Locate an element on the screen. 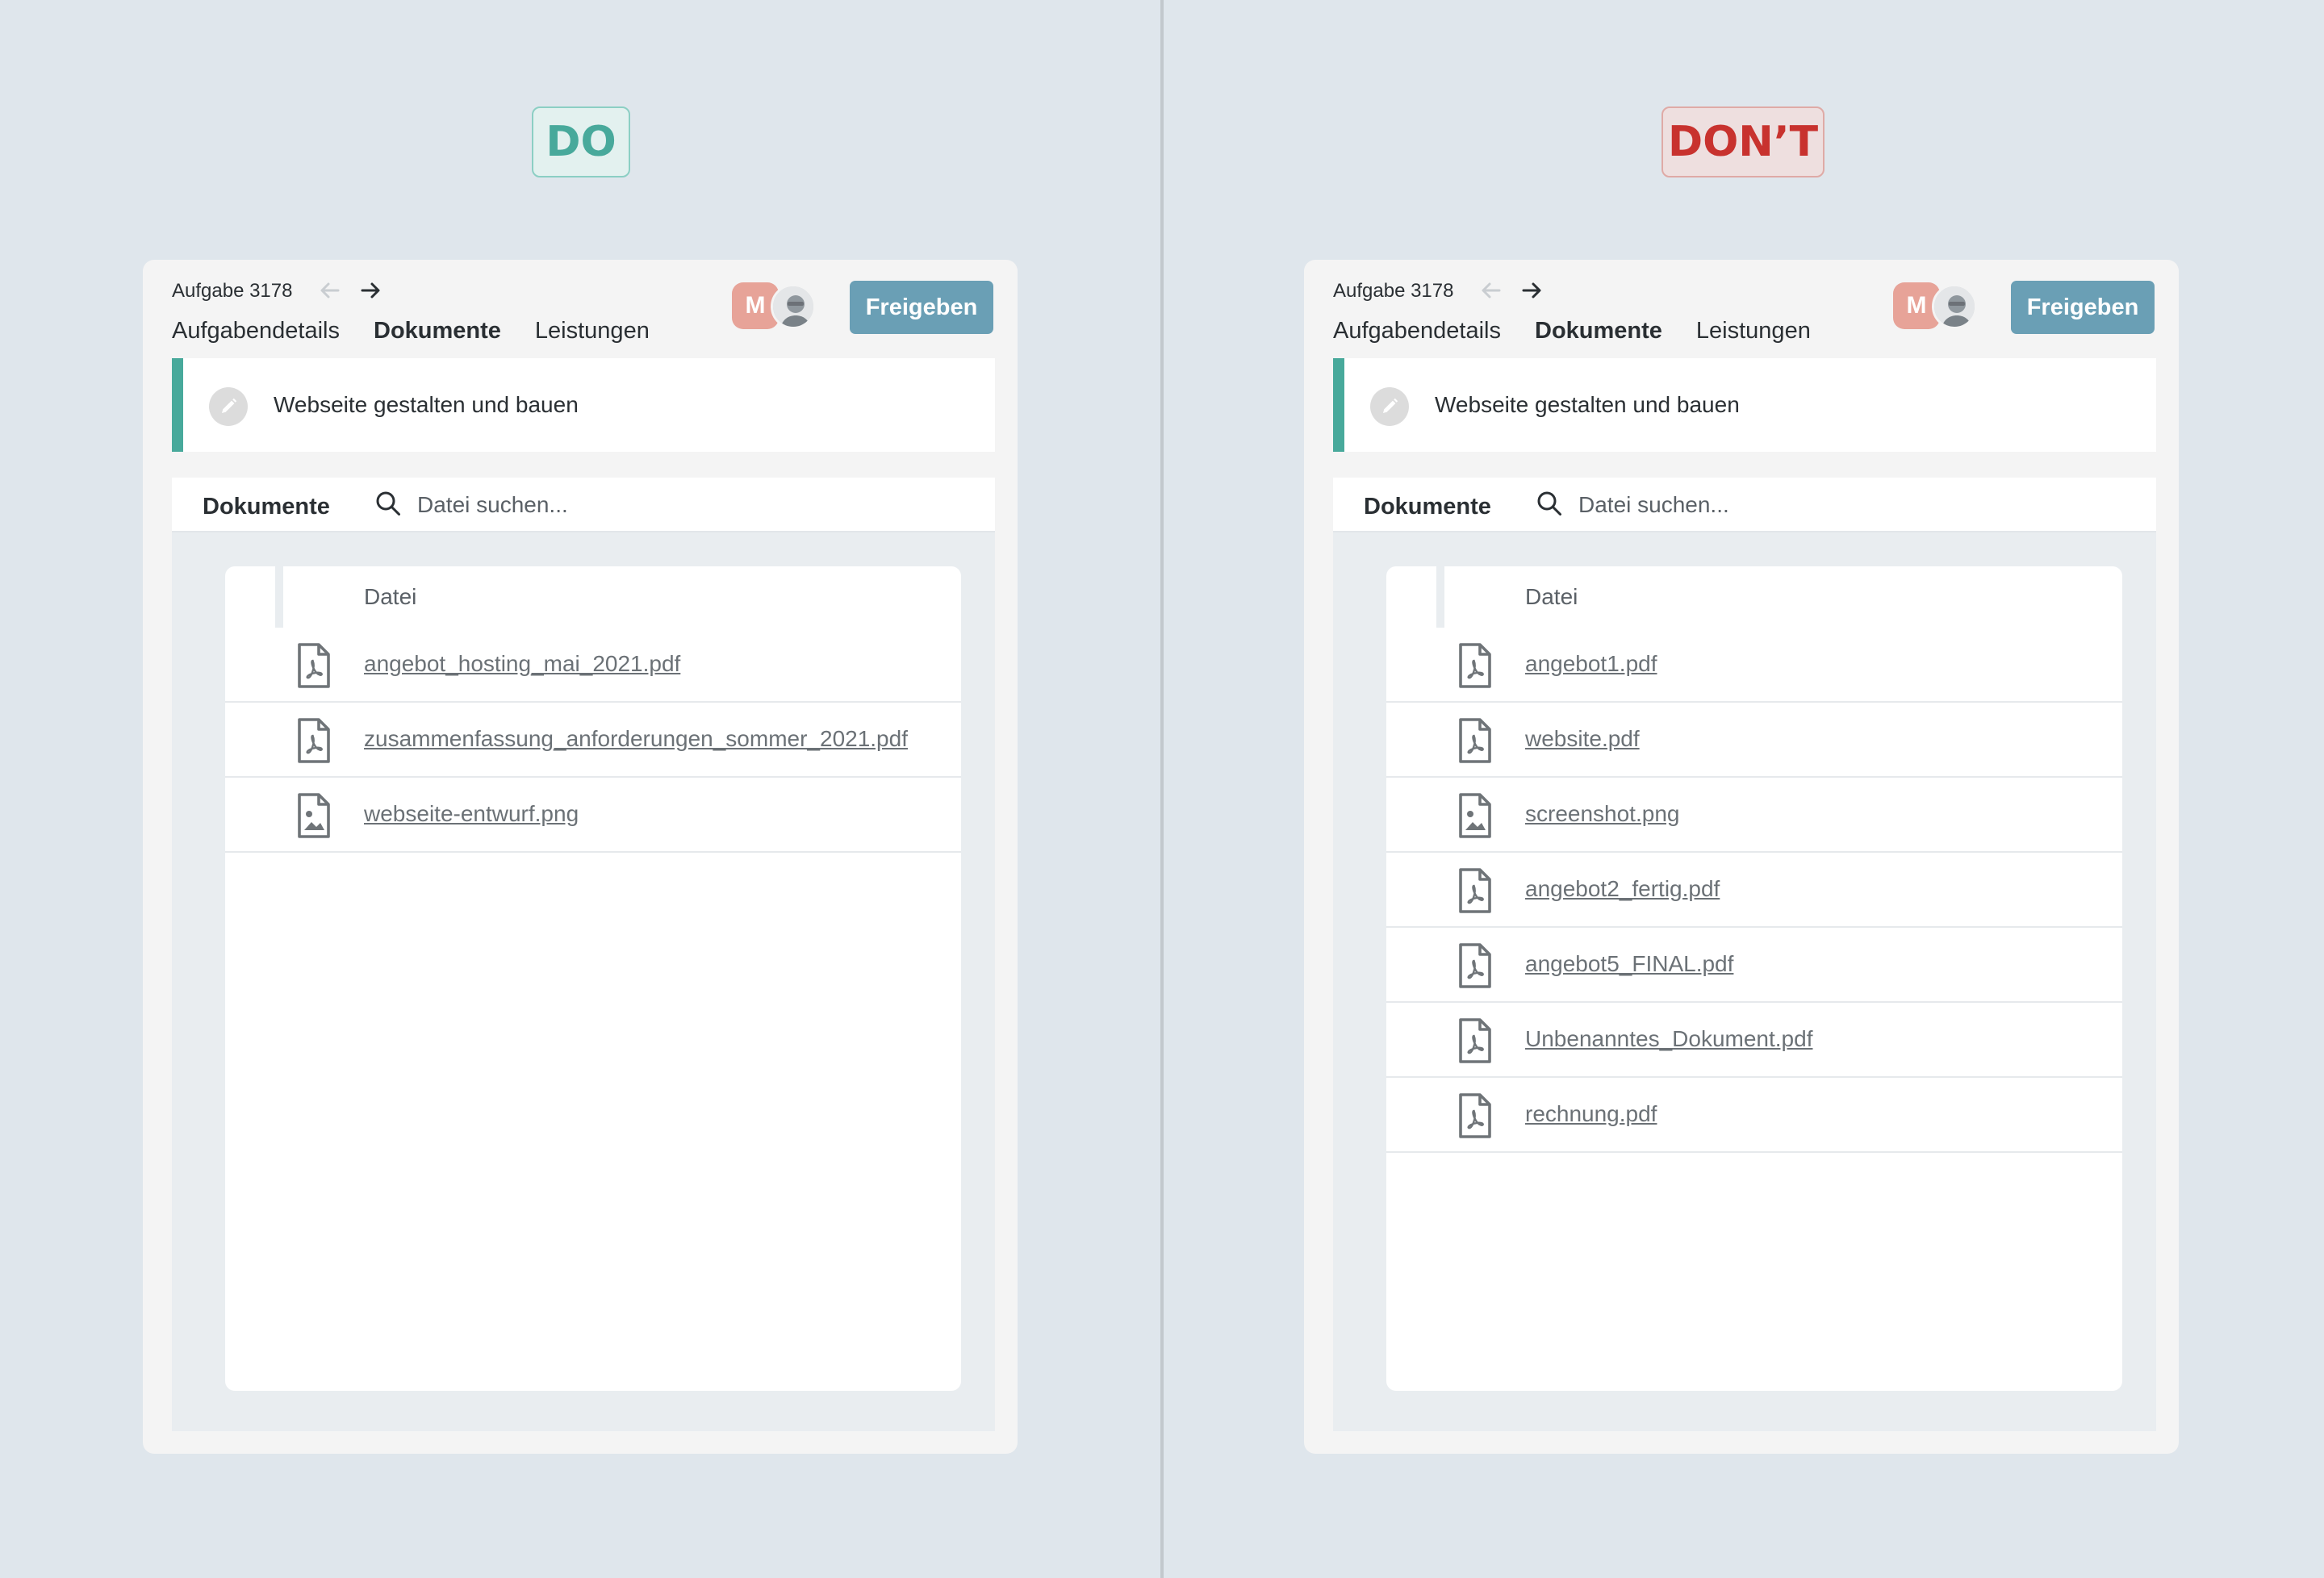 The height and width of the screenshot is (1578, 2324). document-row: angebot2_fertig.pdf is located at coordinates (1754, 890).